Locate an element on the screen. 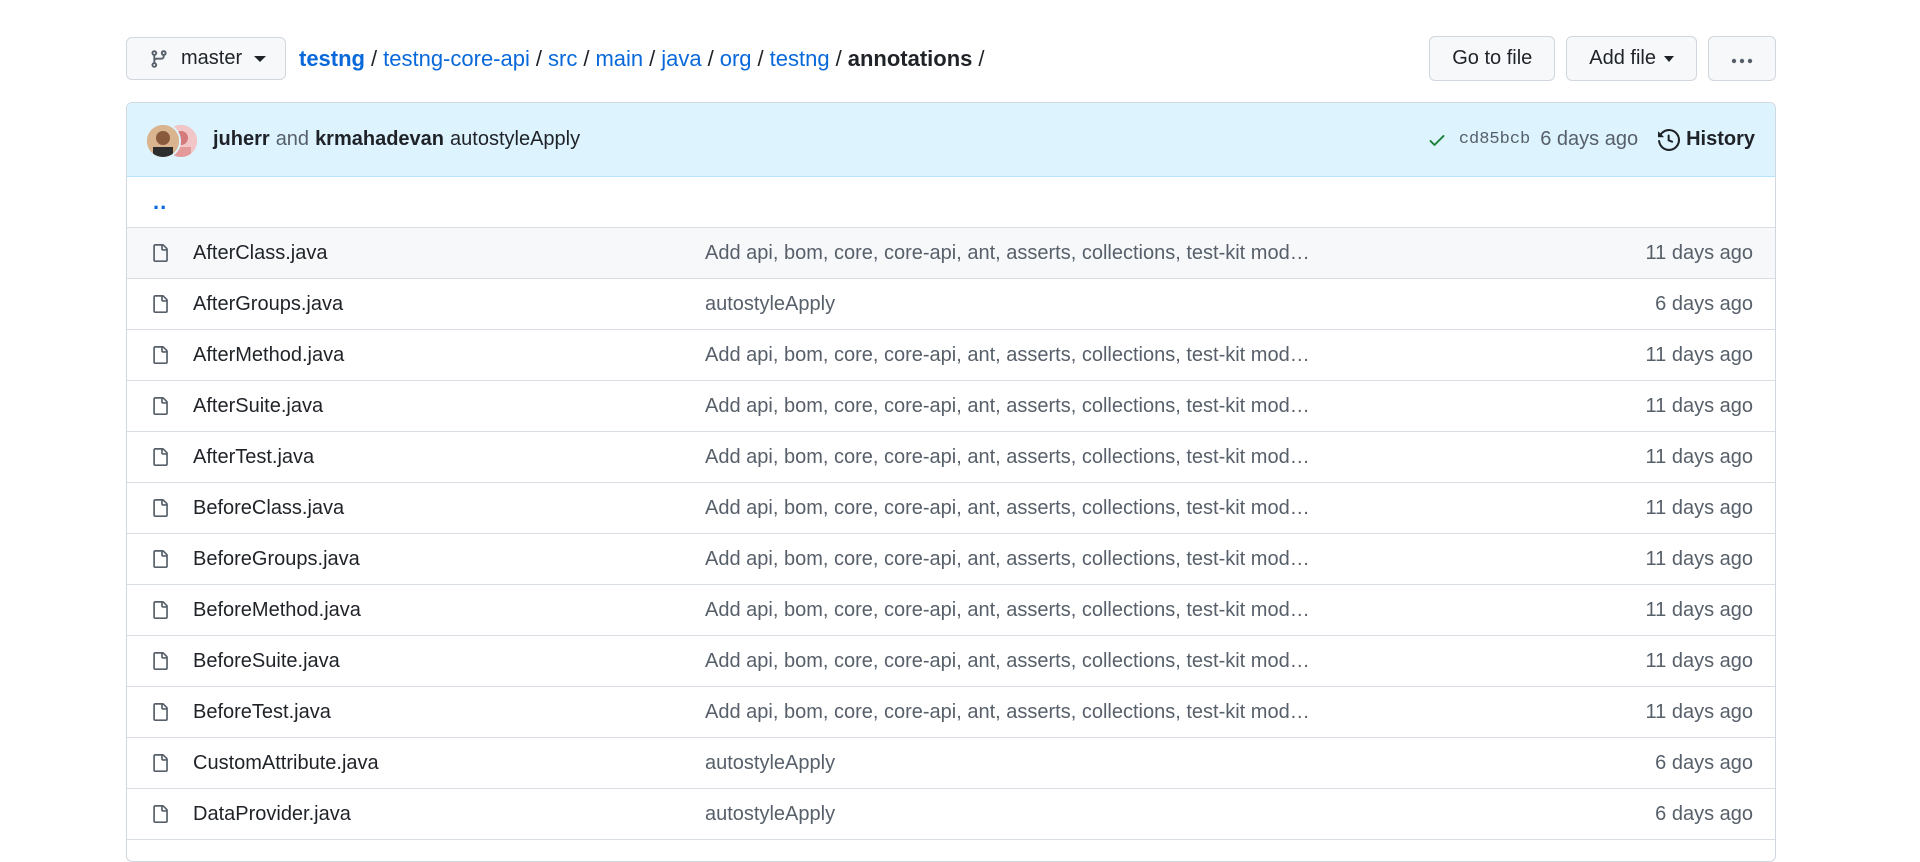 This screenshot has width=1920, height=862. breadcrumb-link-java: java is located at coordinates (681, 59).